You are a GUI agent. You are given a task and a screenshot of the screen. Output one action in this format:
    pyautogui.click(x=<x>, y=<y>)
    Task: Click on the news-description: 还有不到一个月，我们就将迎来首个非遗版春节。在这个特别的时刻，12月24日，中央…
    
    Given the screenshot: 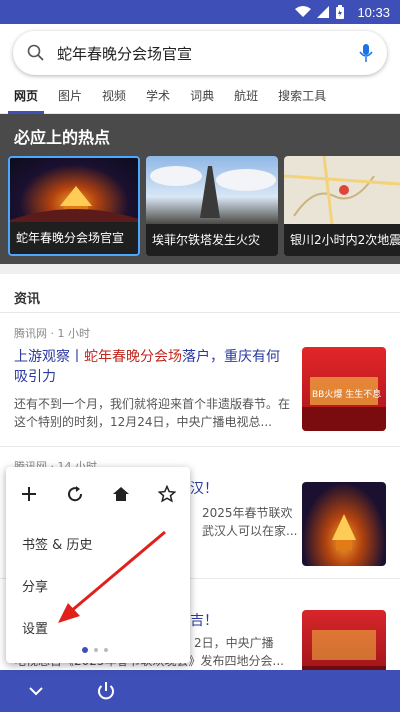 What is the action you would take?
    pyautogui.click(x=152, y=413)
    